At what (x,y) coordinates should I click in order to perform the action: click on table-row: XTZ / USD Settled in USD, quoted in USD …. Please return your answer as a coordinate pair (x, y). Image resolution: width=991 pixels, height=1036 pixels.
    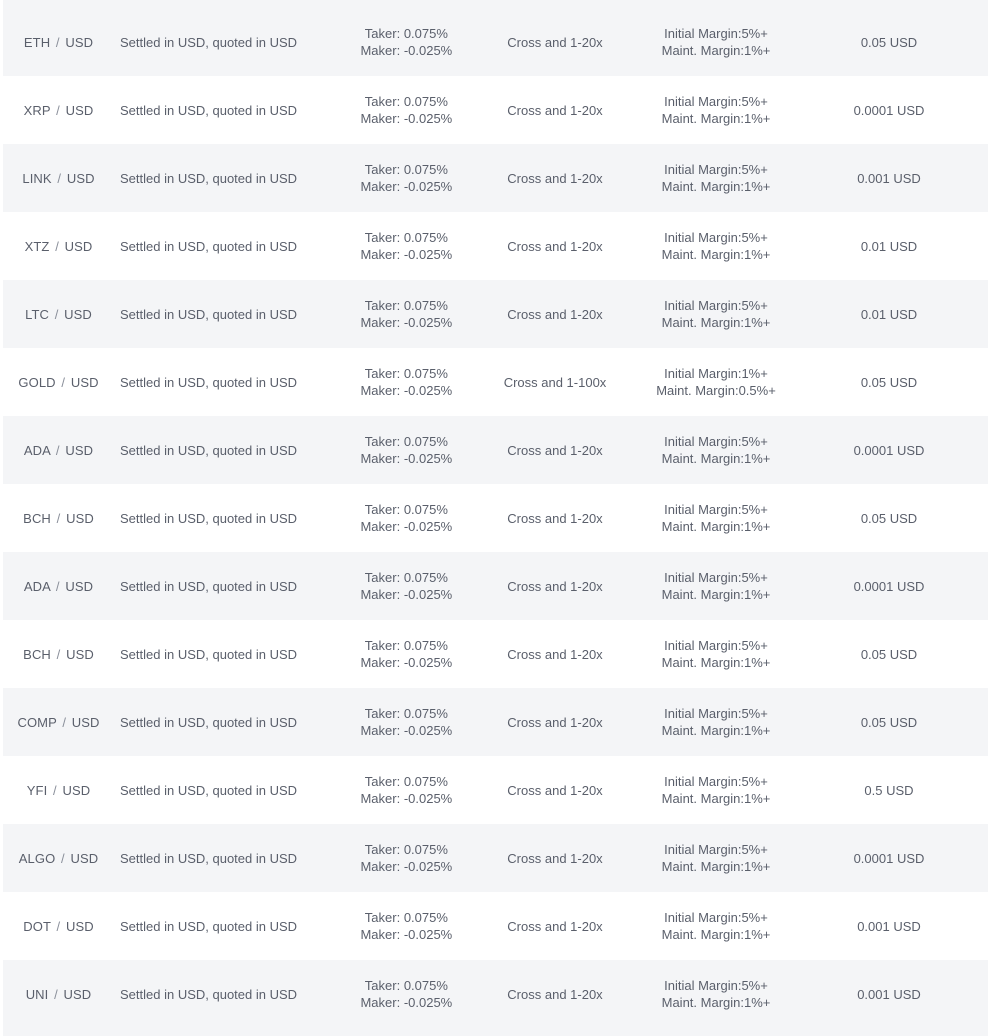
    Looking at the image, I should click on (495, 246).